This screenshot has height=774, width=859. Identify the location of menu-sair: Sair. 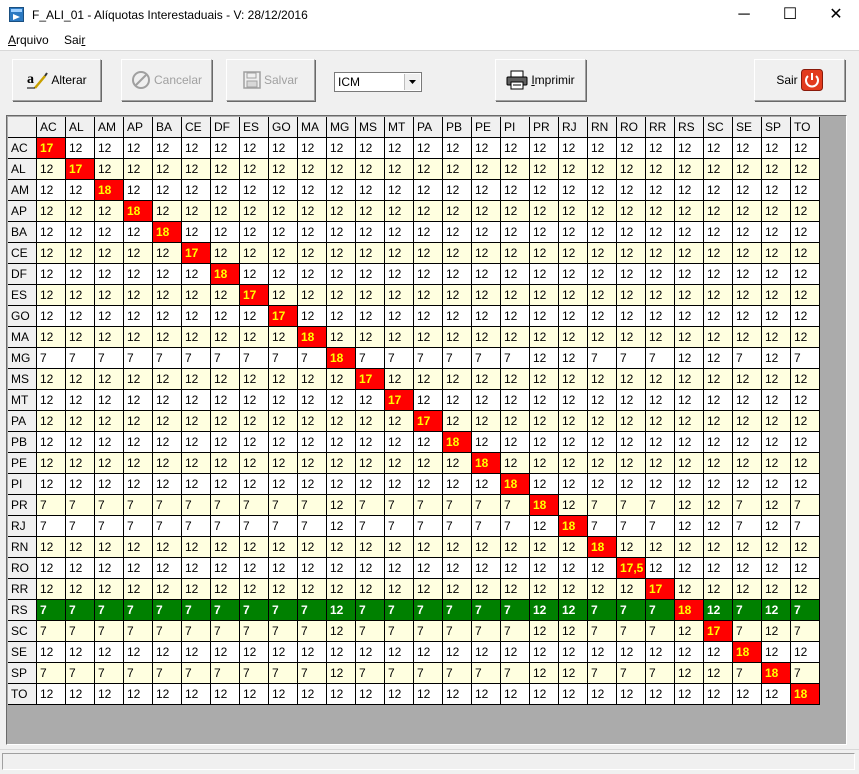
(74, 40).